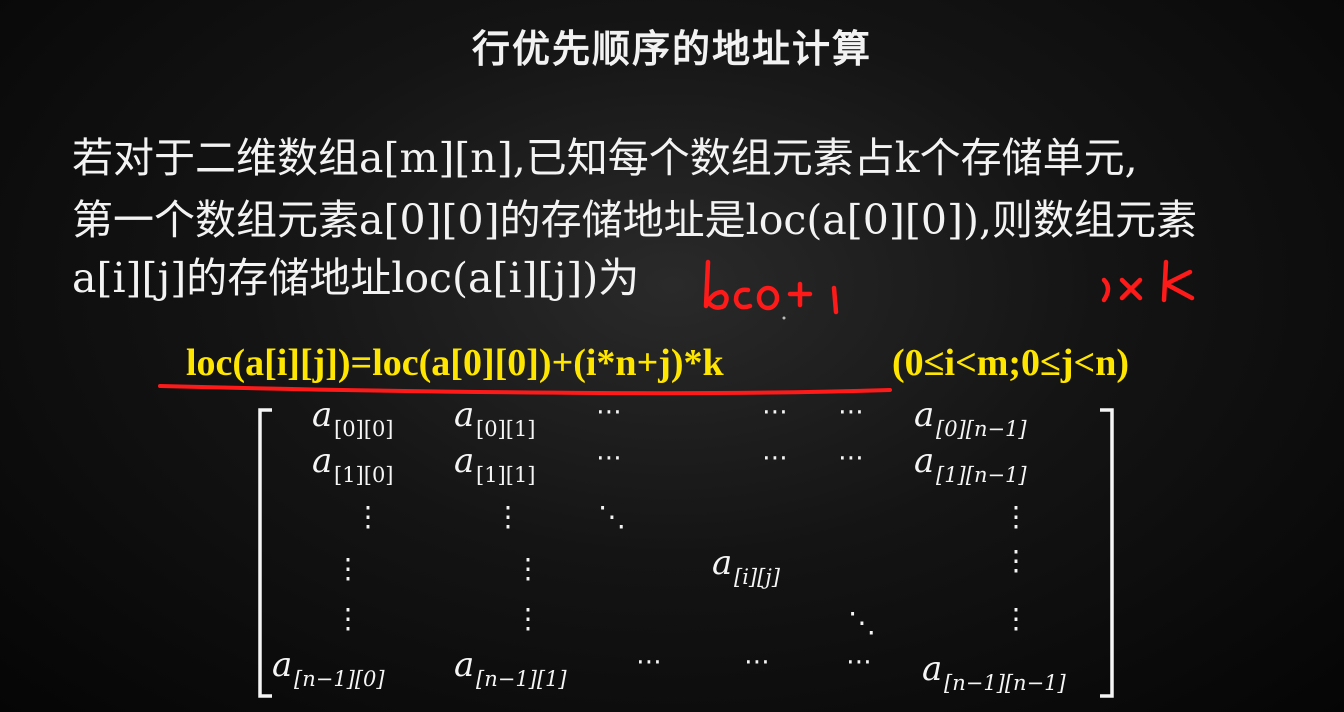  Describe the element at coordinates (682, 620) in the screenshot. I see `matrix-row-4: ⋮ ⋮ ⋱ ⋮` at that location.